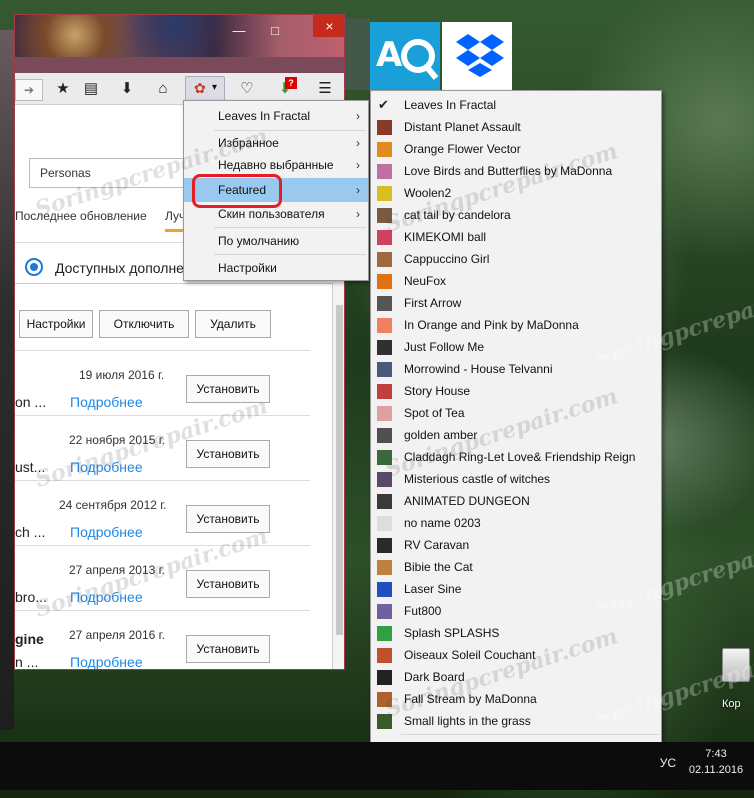 Image resolution: width=754 pixels, height=798 pixels. I want to click on submenu-item-label: Just Follow Me, so click(444, 347).